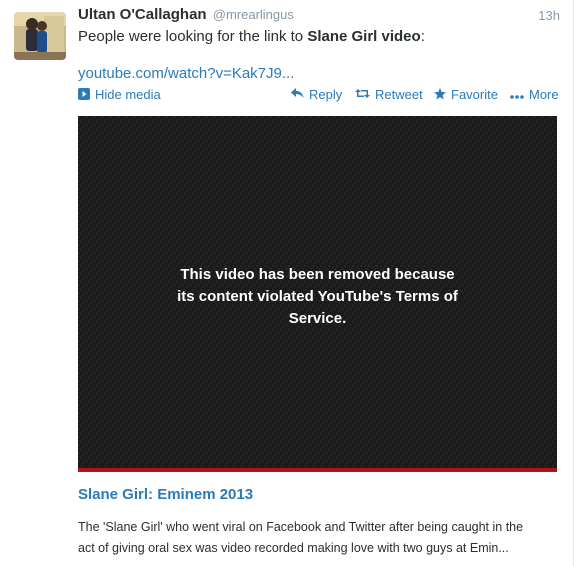  Describe the element at coordinates (474, 94) in the screenshot. I see `favorite-label: Favorite` at that location.